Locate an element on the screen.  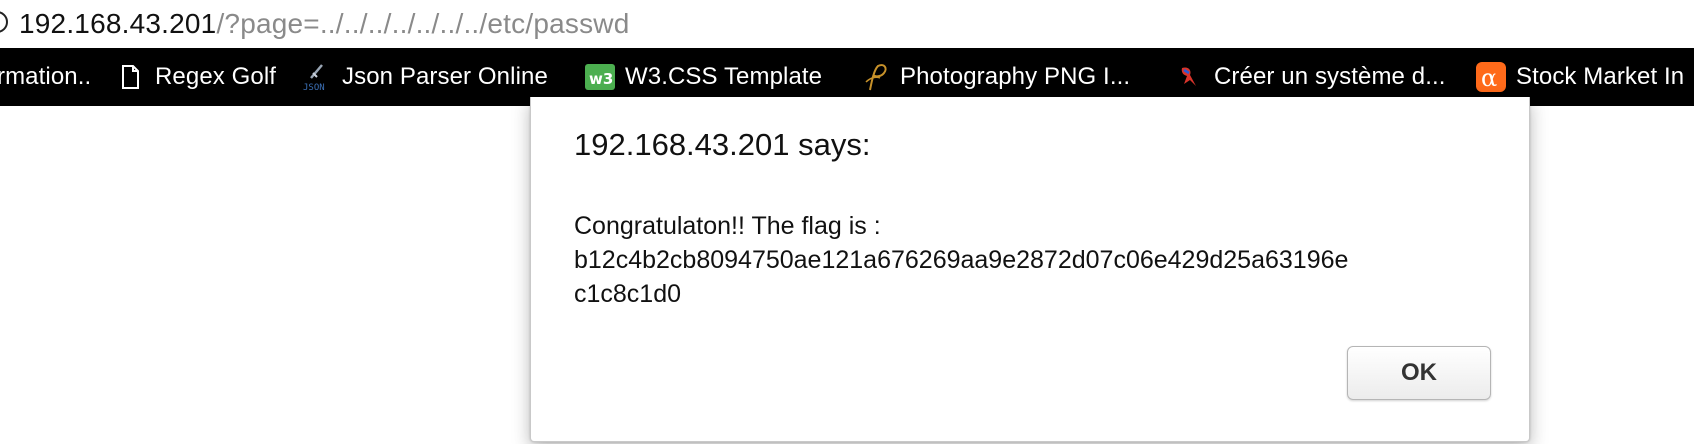
bookmark-label: rmation.. is located at coordinates (46, 76).